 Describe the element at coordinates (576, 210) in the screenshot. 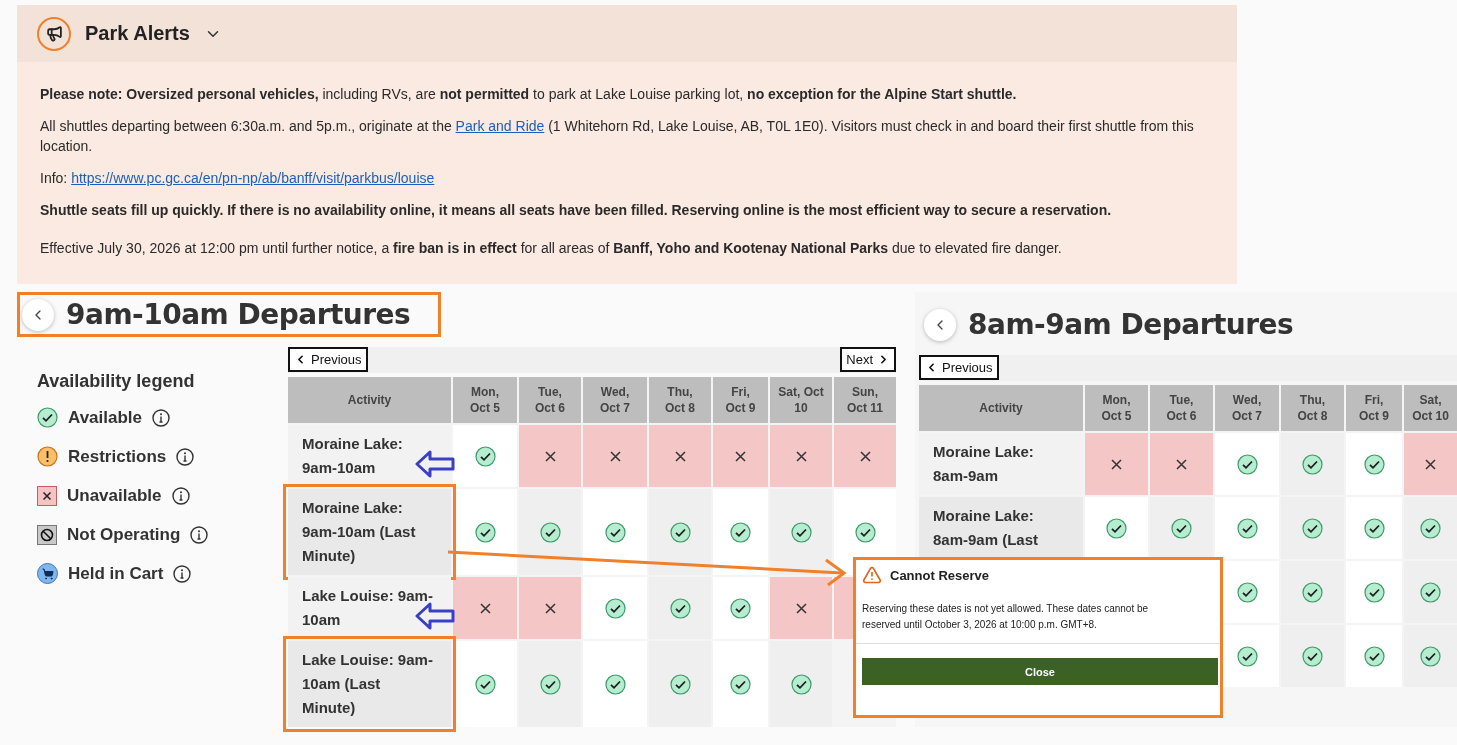

I see `alert-paragraph: Shuttle seats fill up quickly. If there is no availability online, it means all seats have been filled. Reserving online is the most efficient way to secure a reservation.` at that location.